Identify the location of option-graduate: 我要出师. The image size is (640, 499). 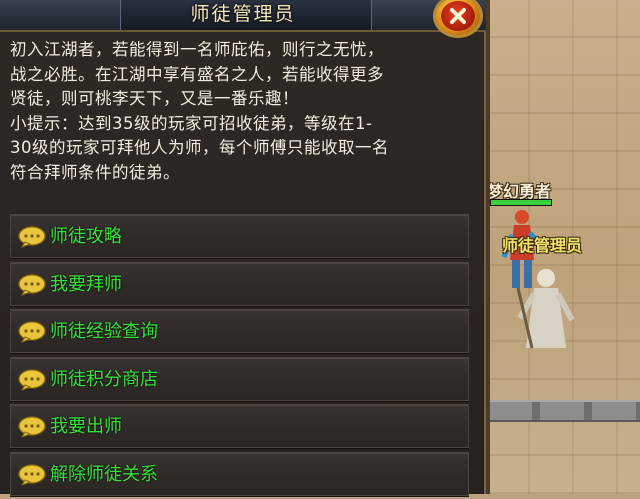
(239, 426).